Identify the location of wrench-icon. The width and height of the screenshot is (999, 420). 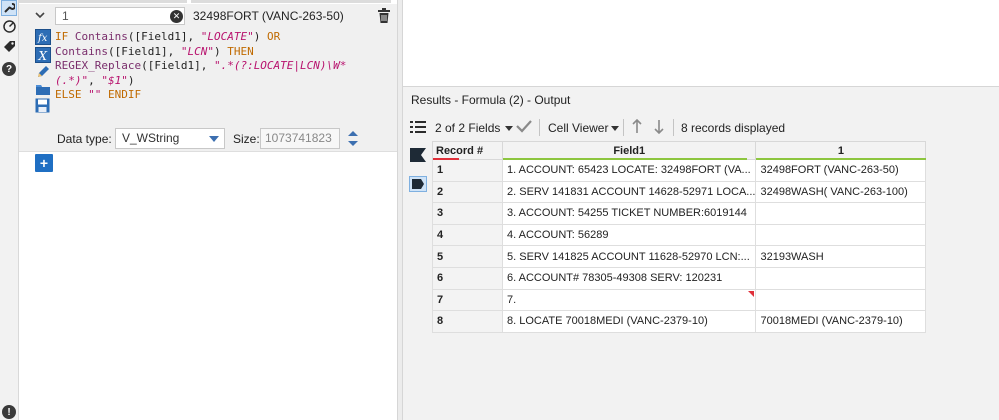
(9, 8).